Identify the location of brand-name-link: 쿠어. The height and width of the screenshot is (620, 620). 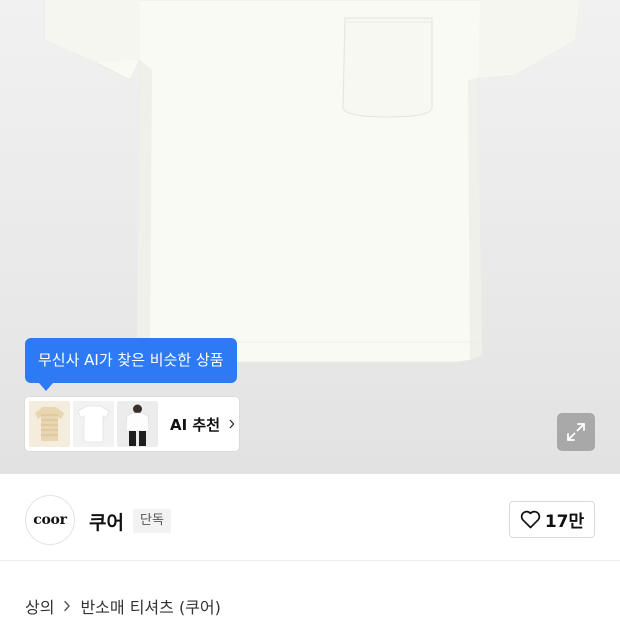
(106, 521).